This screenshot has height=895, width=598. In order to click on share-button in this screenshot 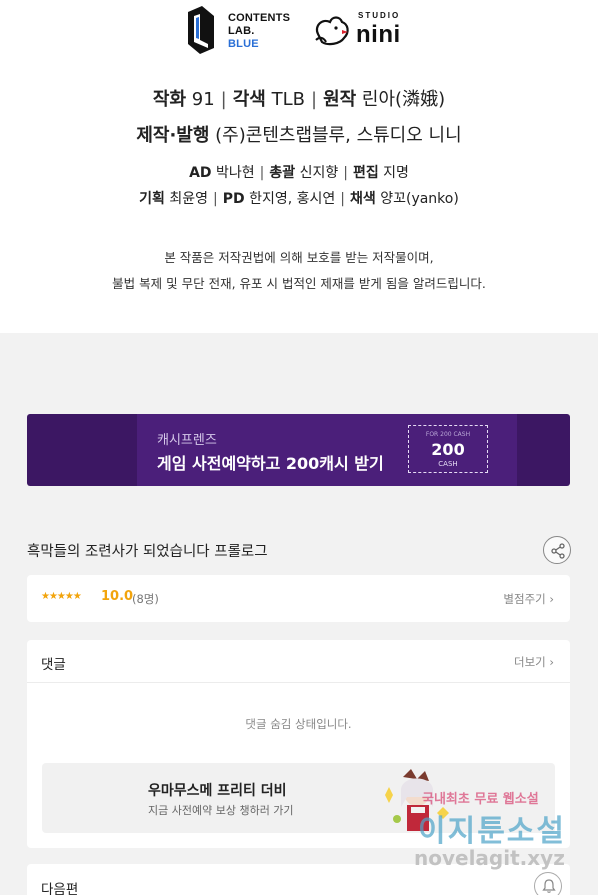, I will do `click(557, 550)`.